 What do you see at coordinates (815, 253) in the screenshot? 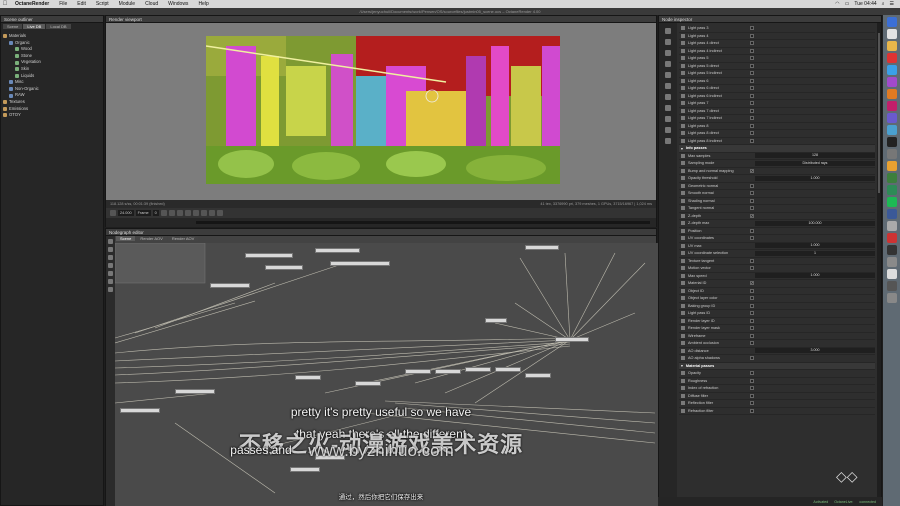
I see `parameter-value-field: 1` at bounding box center [815, 253].